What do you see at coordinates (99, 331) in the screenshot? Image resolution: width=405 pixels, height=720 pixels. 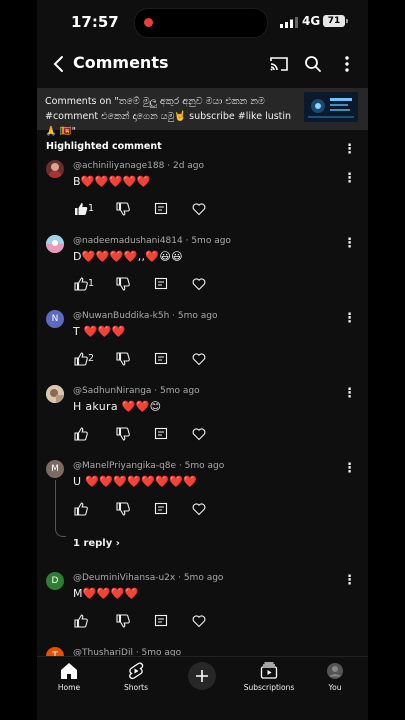 I see `comment-text: T ❤️❤️❤️` at bounding box center [99, 331].